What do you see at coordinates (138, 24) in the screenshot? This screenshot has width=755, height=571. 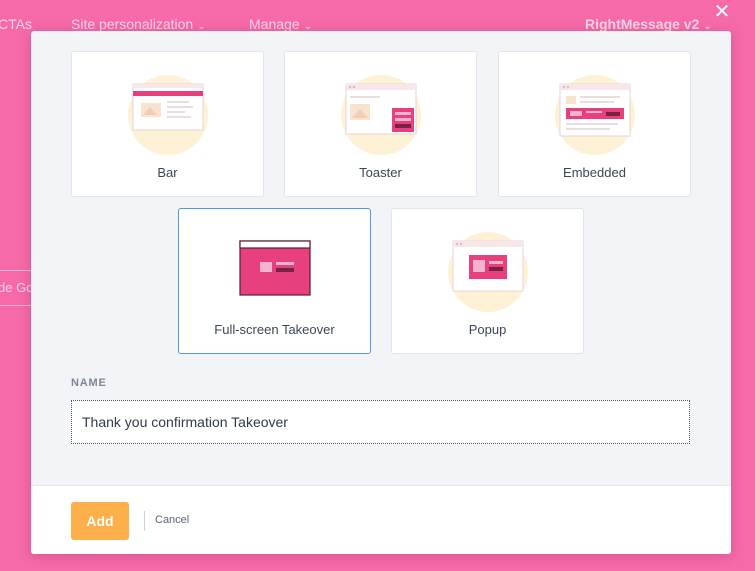 I see `nav-item-site-personalization: Site personalization ⌄` at bounding box center [138, 24].